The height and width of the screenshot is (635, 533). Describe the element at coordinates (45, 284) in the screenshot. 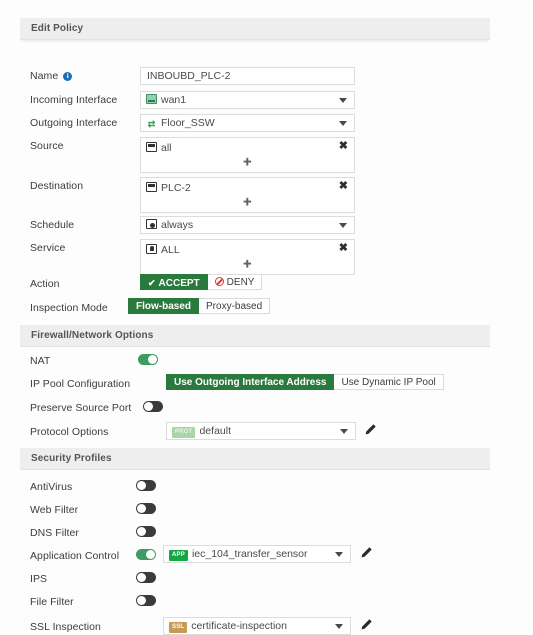

I see `label-action: Action` at that location.